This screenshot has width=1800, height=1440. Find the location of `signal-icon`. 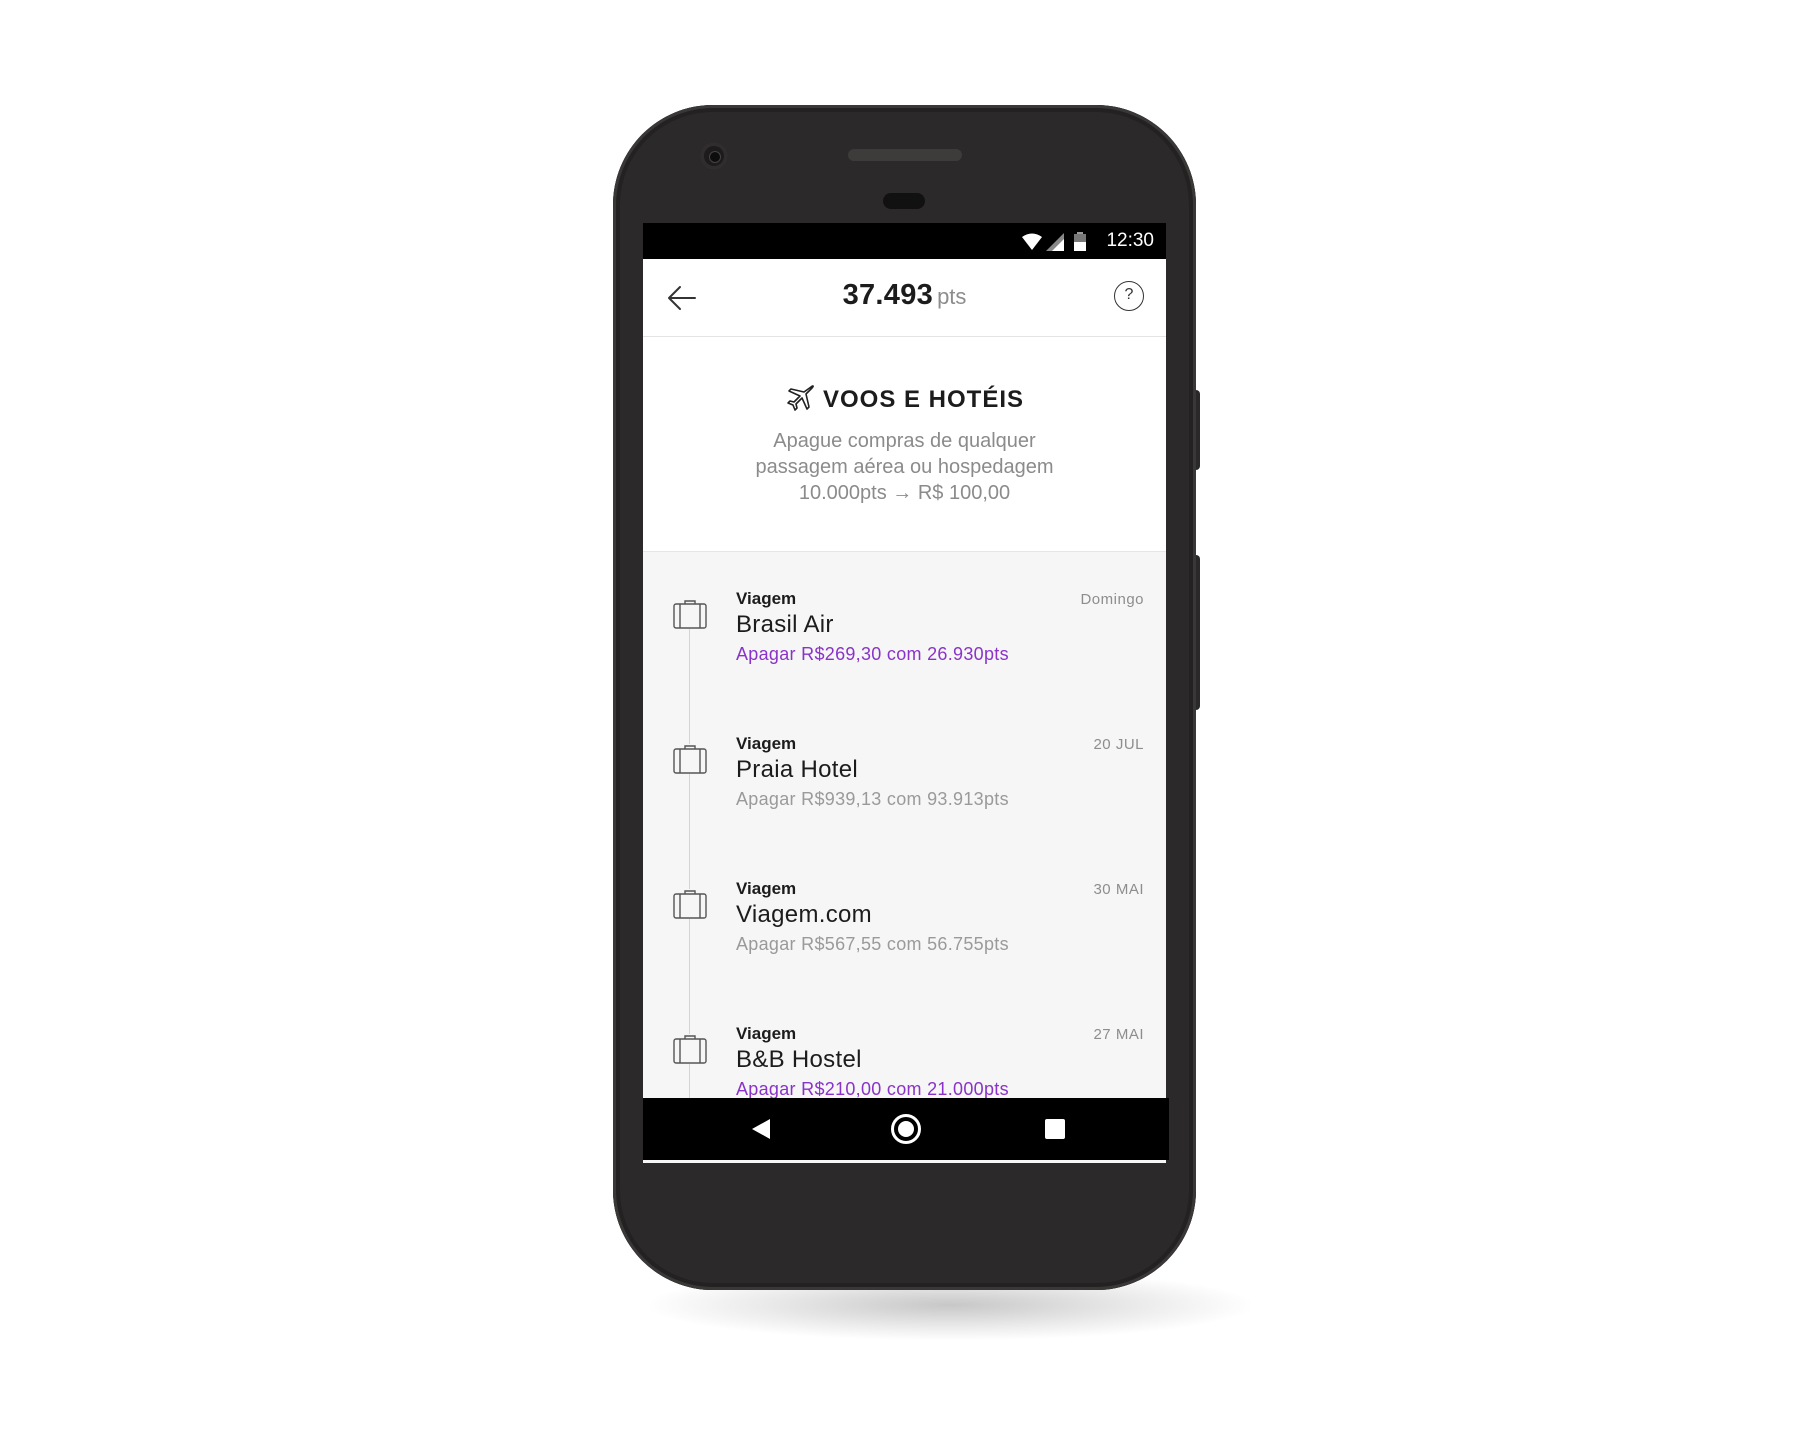

signal-icon is located at coordinates (1055, 242).